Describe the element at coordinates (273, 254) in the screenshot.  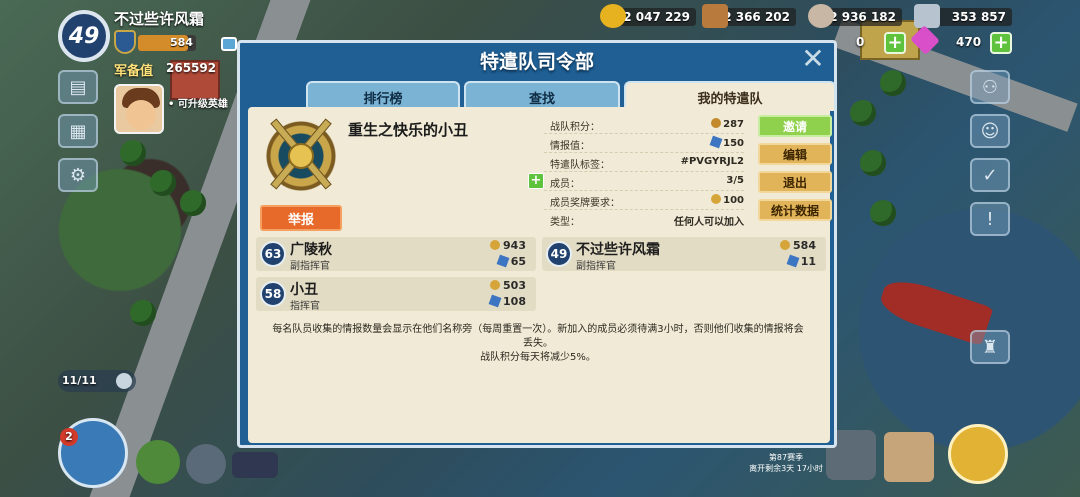
I see `member-level: 63` at that location.